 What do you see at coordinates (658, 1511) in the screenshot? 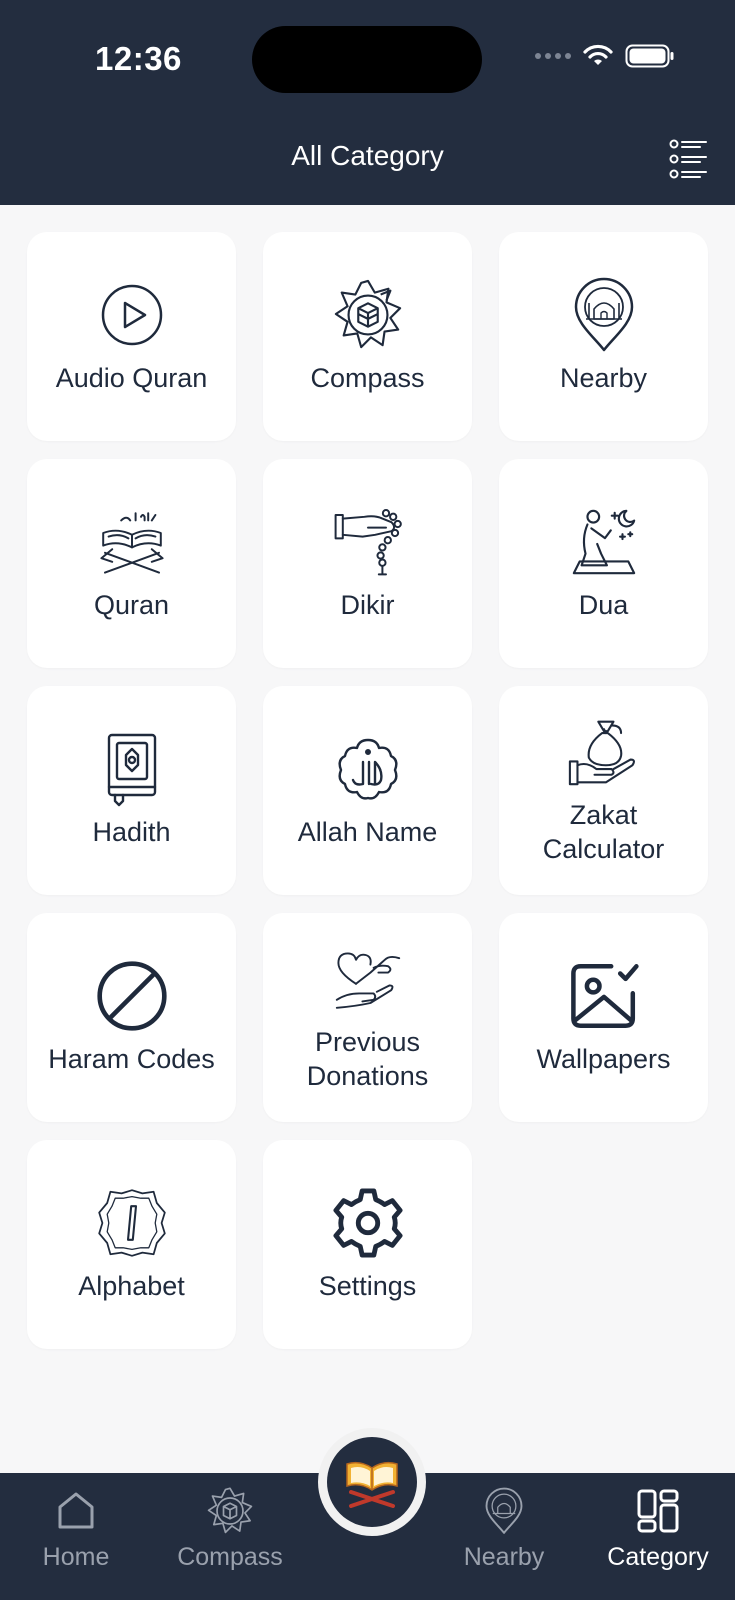
I see `category-grid-icon` at bounding box center [658, 1511].